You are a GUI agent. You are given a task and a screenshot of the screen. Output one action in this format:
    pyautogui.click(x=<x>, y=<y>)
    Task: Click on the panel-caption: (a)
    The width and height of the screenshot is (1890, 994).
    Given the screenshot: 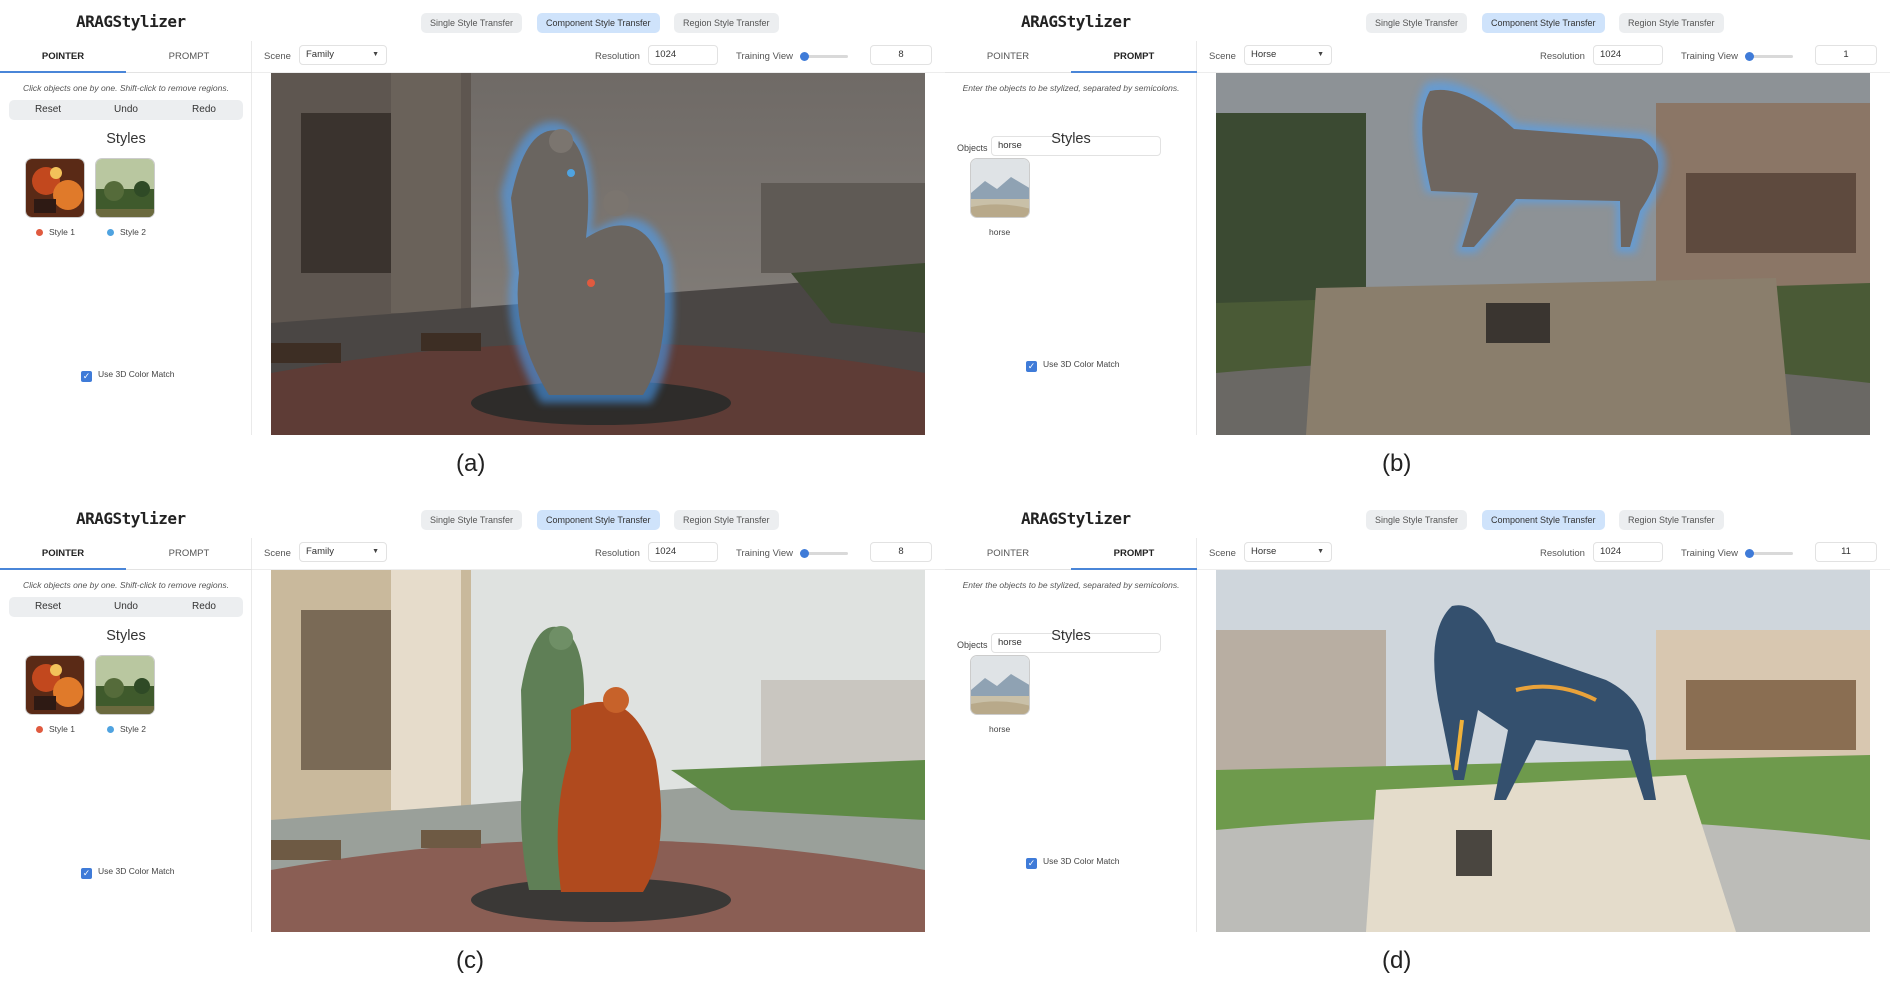 What is the action you would take?
    pyautogui.click(x=471, y=463)
    